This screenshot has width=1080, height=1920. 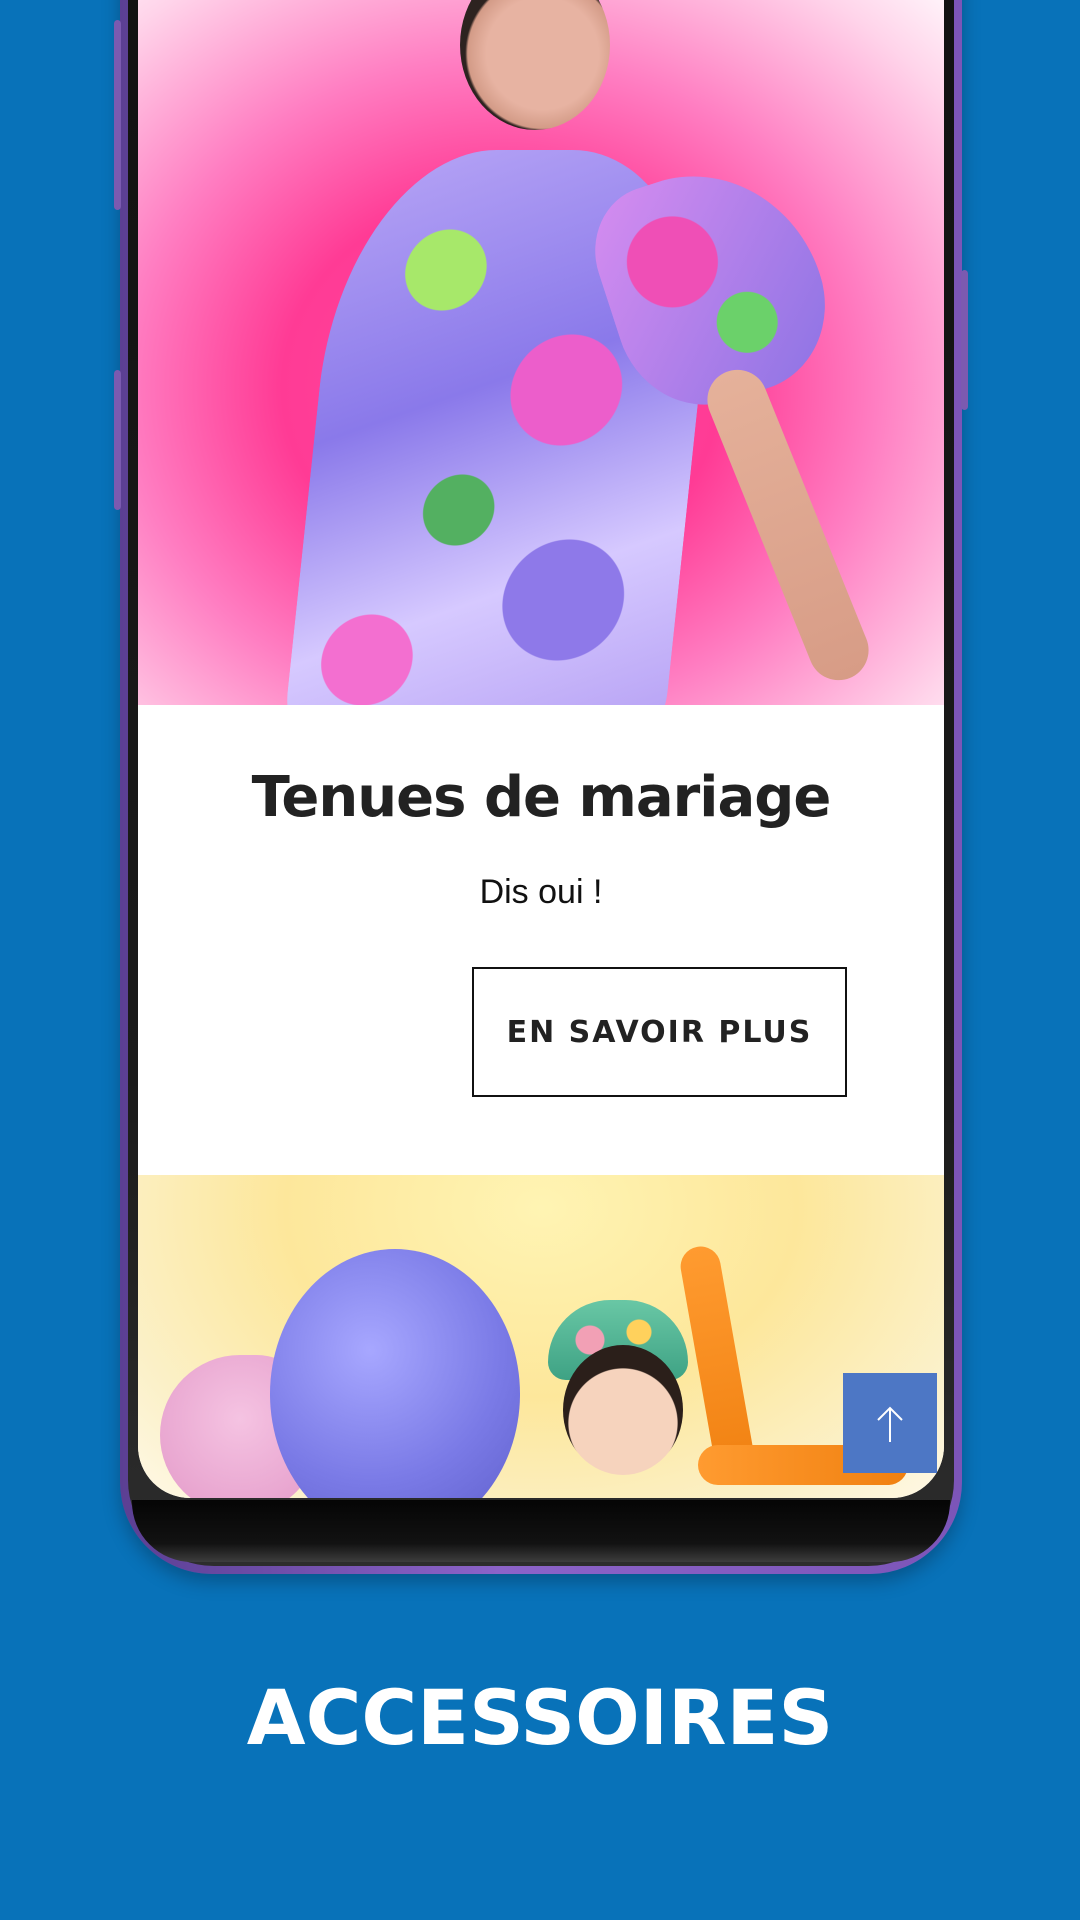 I want to click on promo-subtitle: Dis oui !, so click(x=541, y=892).